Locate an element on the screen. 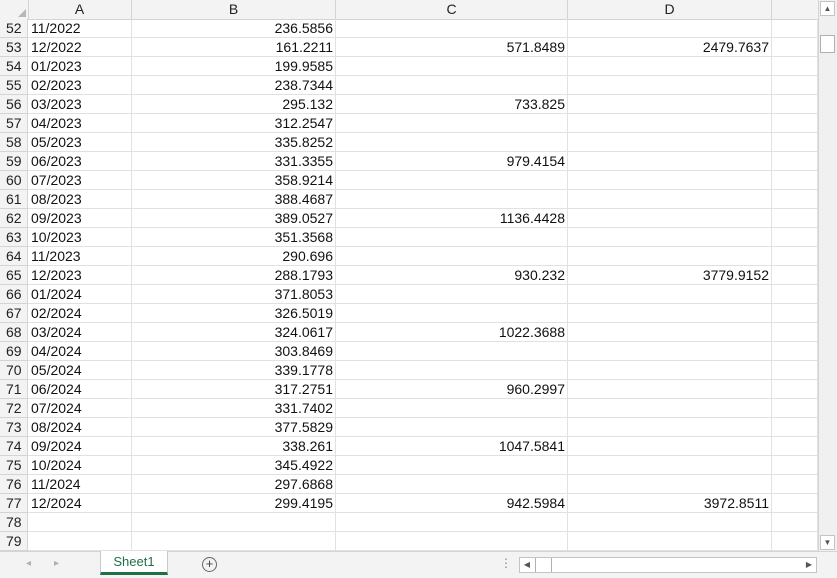  cell-a: 01/2023 is located at coordinates (80, 66).